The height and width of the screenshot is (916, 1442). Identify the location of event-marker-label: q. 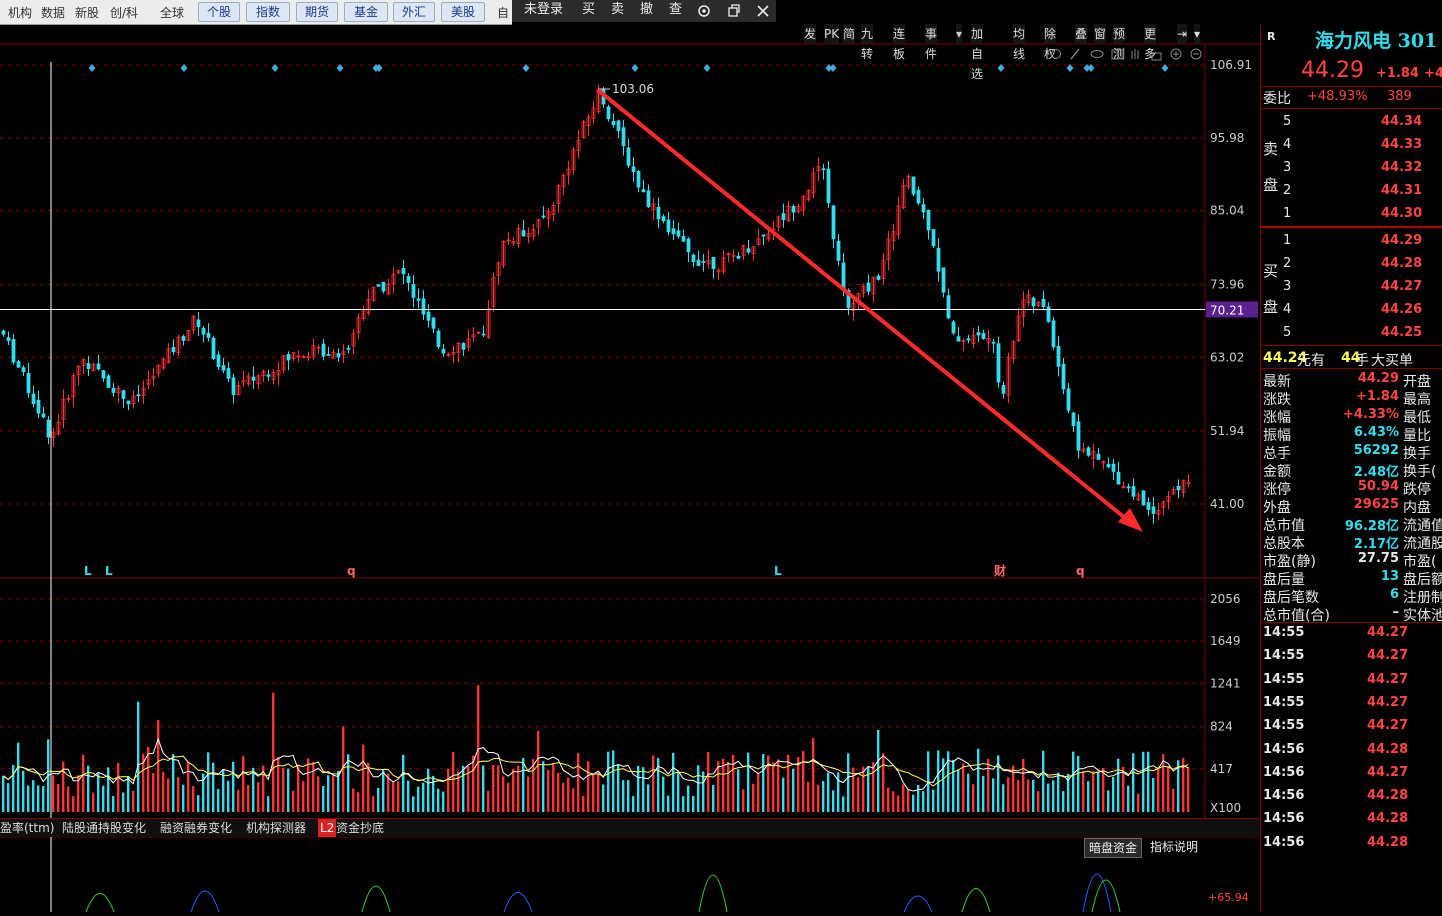
(1080, 571).